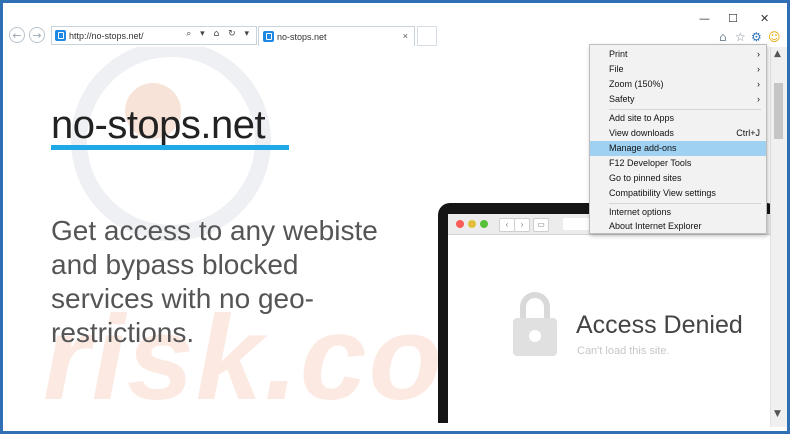 The height and width of the screenshot is (434, 790). What do you see at coordinates (733, 18) in the screenshot?
I see `maximize-icon: ☐` at bounding box center [733, 18].